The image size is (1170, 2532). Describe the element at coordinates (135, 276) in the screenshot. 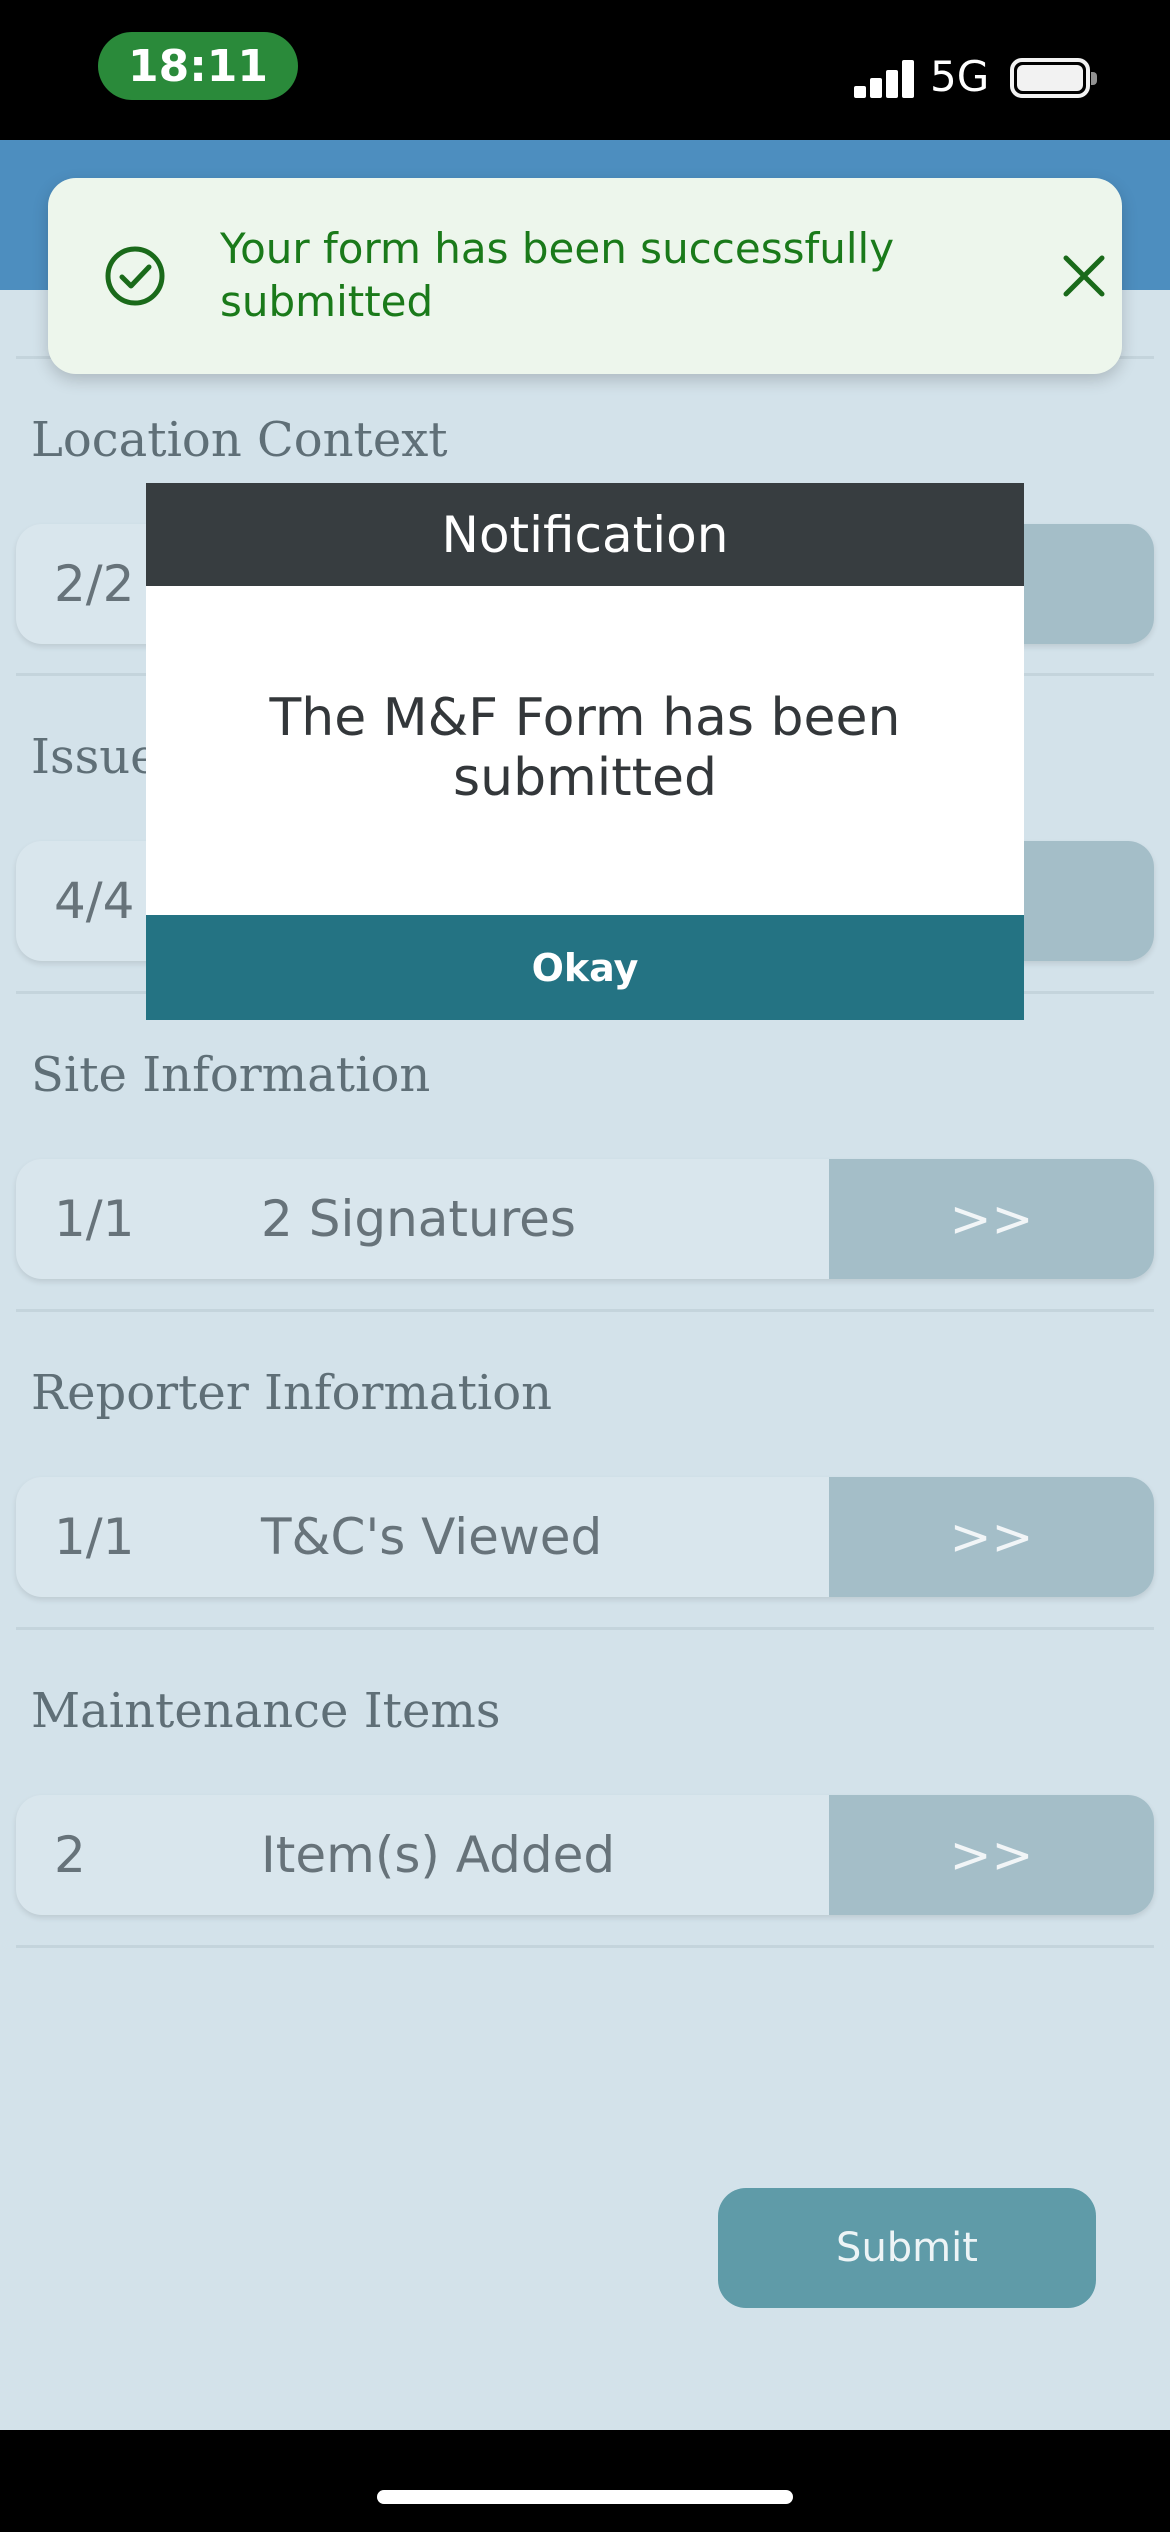

I see `check-circle-icon` at that location.